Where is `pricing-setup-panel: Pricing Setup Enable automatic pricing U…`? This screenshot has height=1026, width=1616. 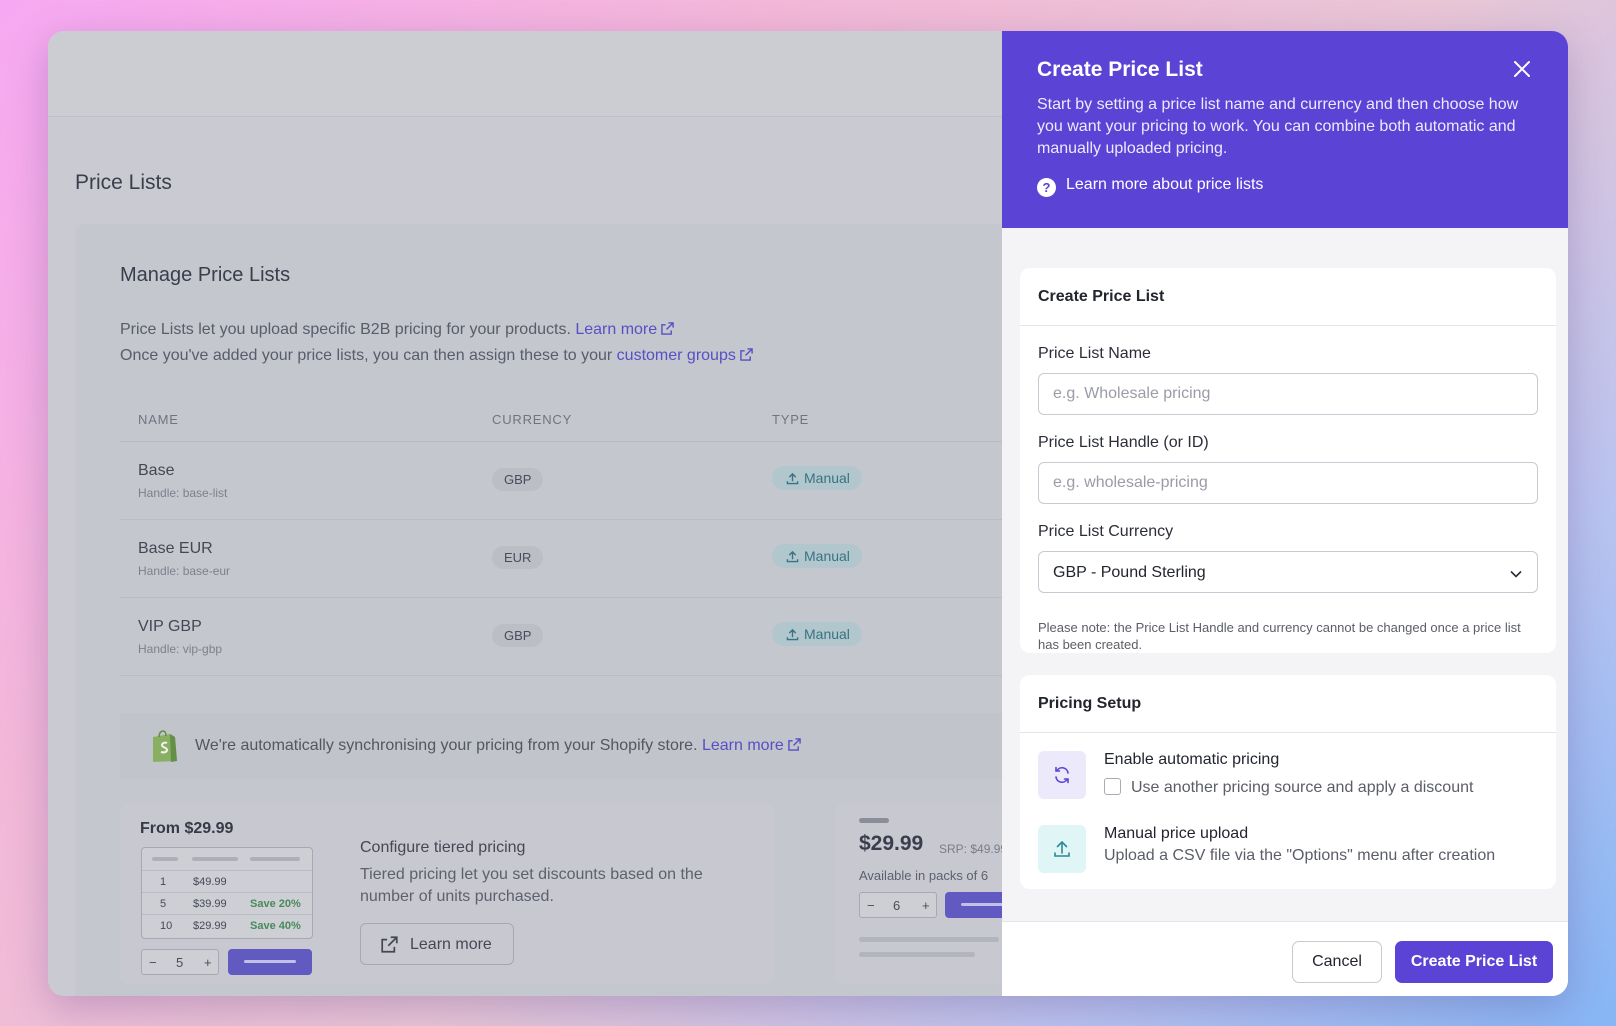
pricing-setup-panel: Pricing Setup Enable automatic pricing U… is located at coordinates (1288, 782).